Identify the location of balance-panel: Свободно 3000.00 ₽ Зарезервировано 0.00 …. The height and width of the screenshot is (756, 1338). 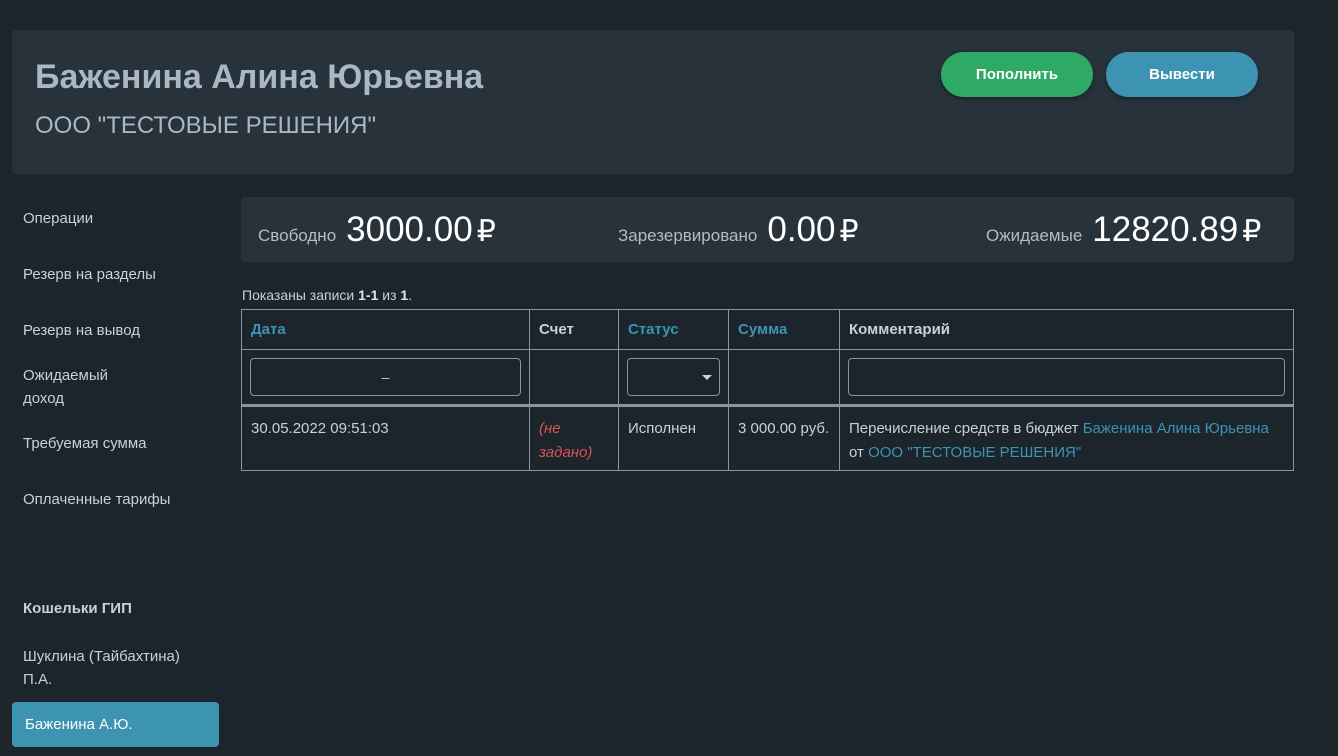
(767, 229).